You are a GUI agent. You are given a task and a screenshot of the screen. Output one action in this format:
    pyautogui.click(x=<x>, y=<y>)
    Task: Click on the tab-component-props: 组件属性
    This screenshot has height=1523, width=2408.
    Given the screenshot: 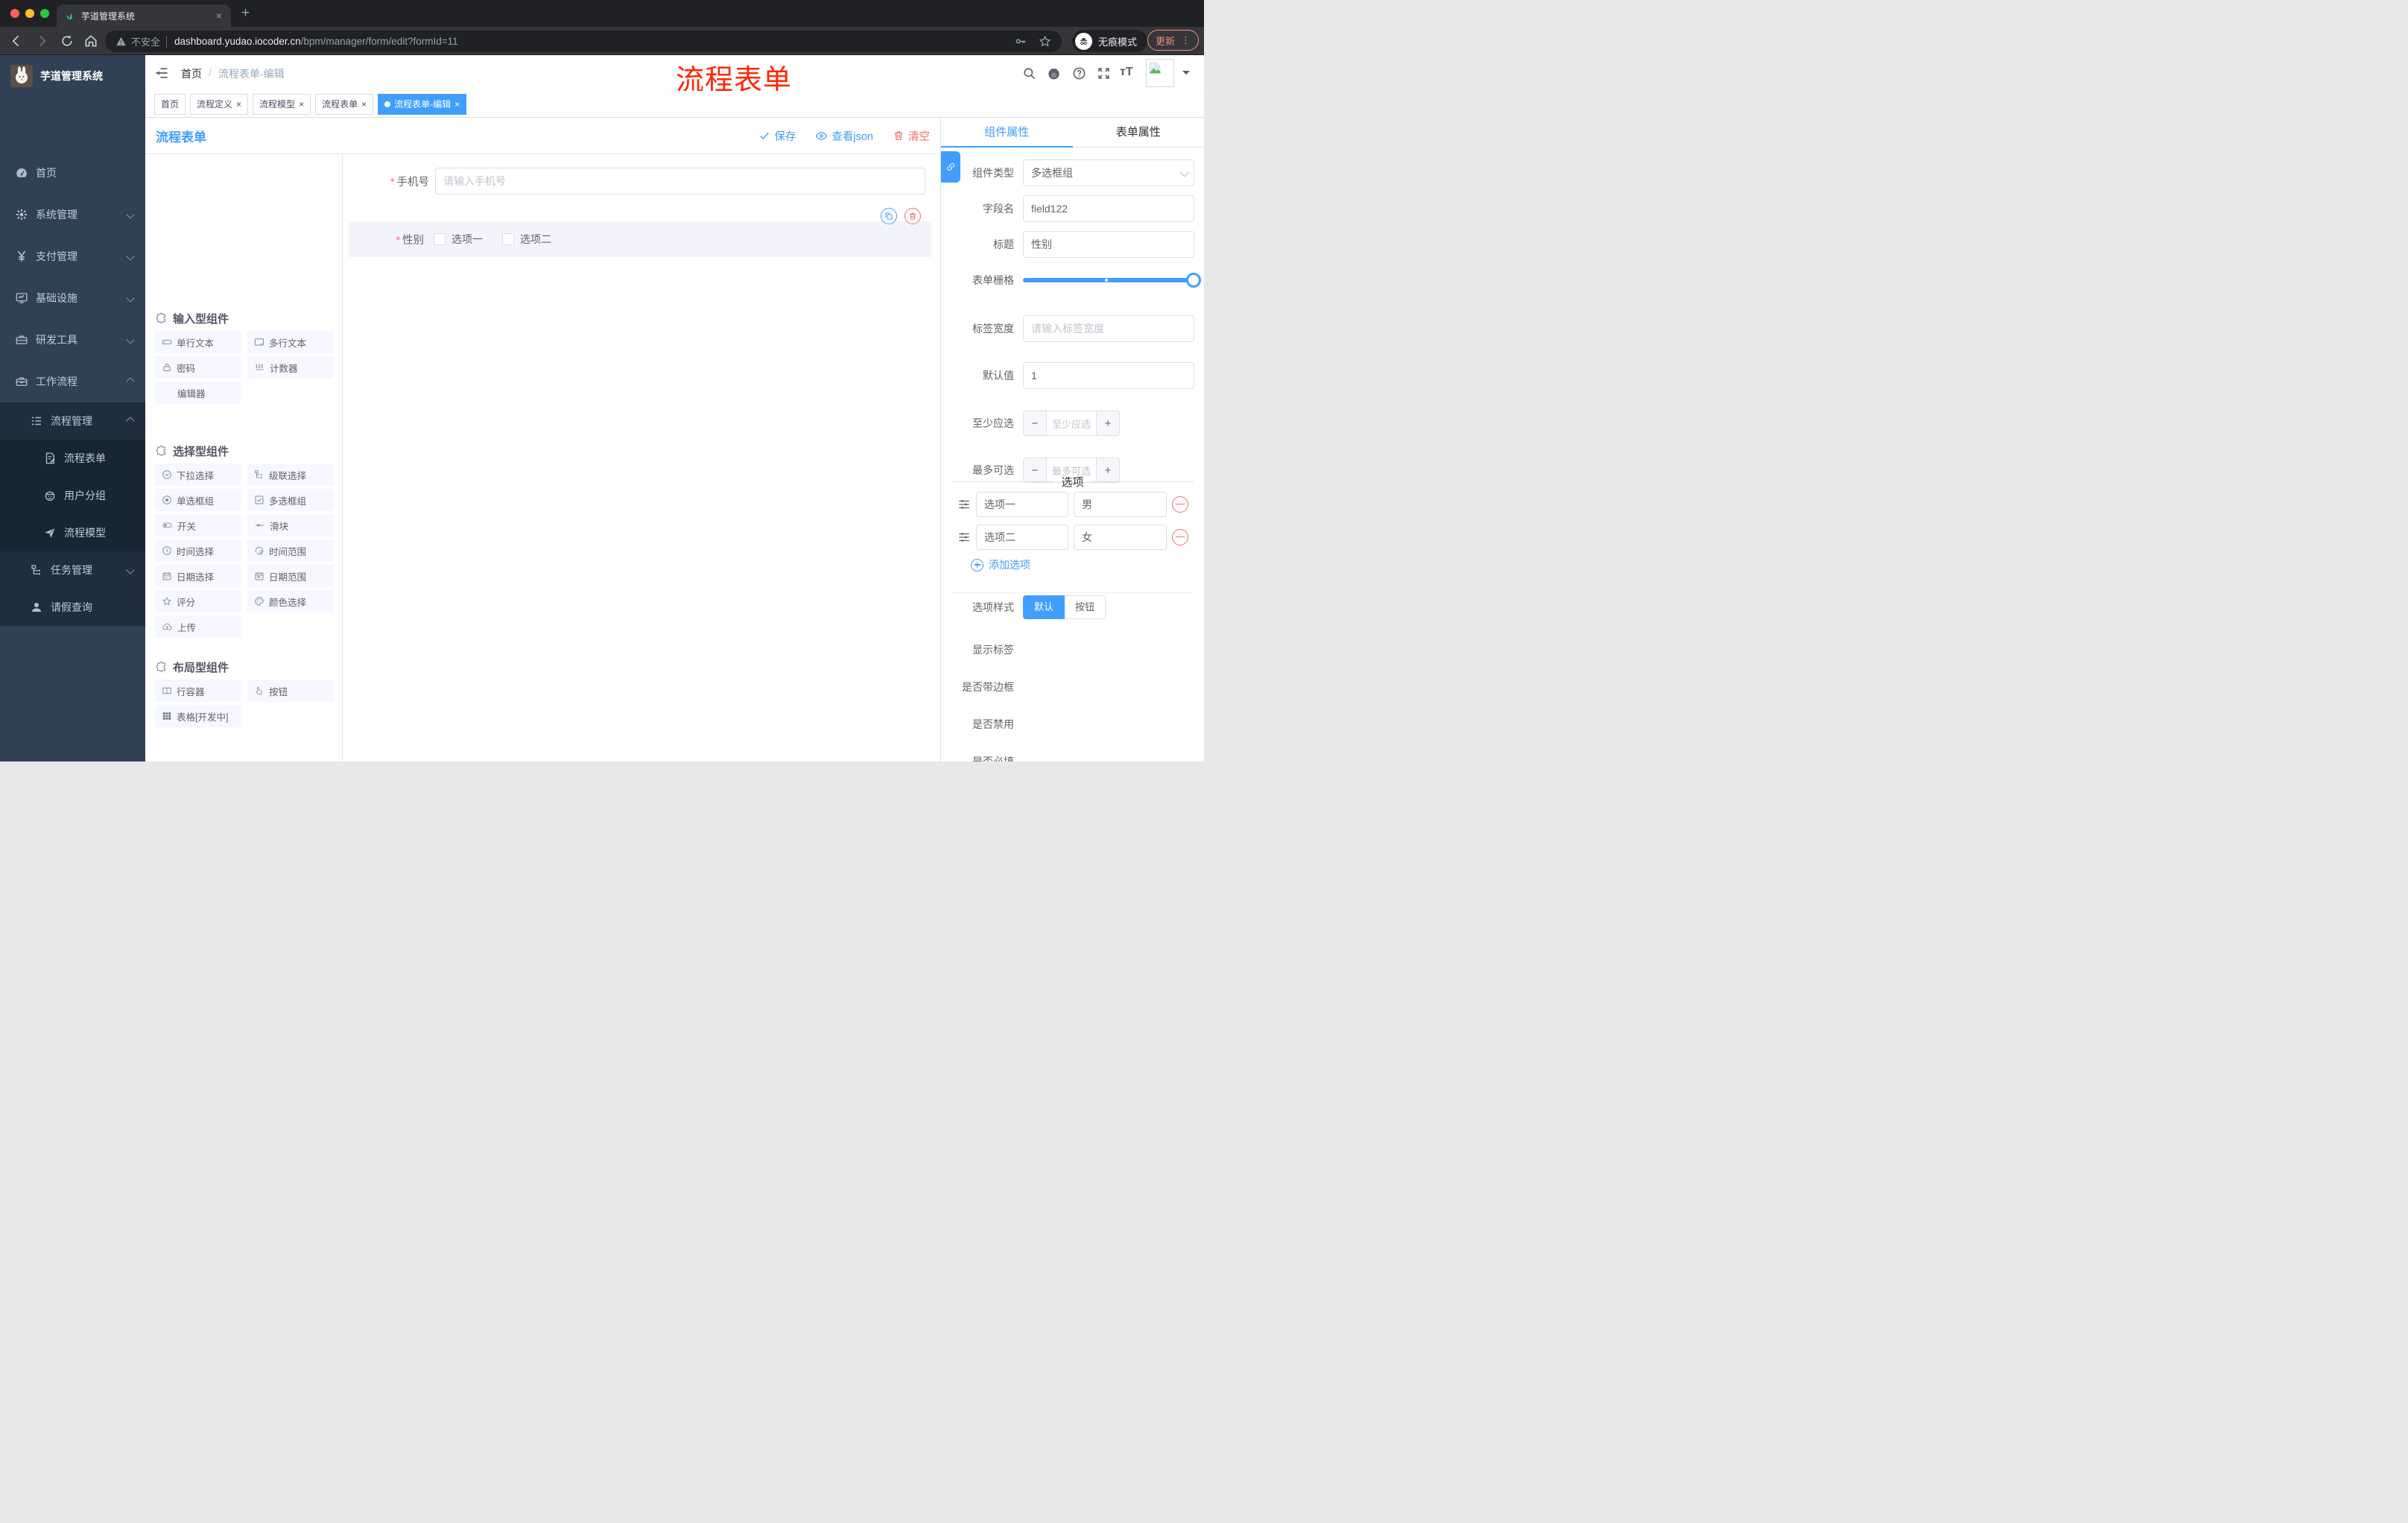 What is the action you would take?
    pyautogui.click(x=1007, y=133)
    